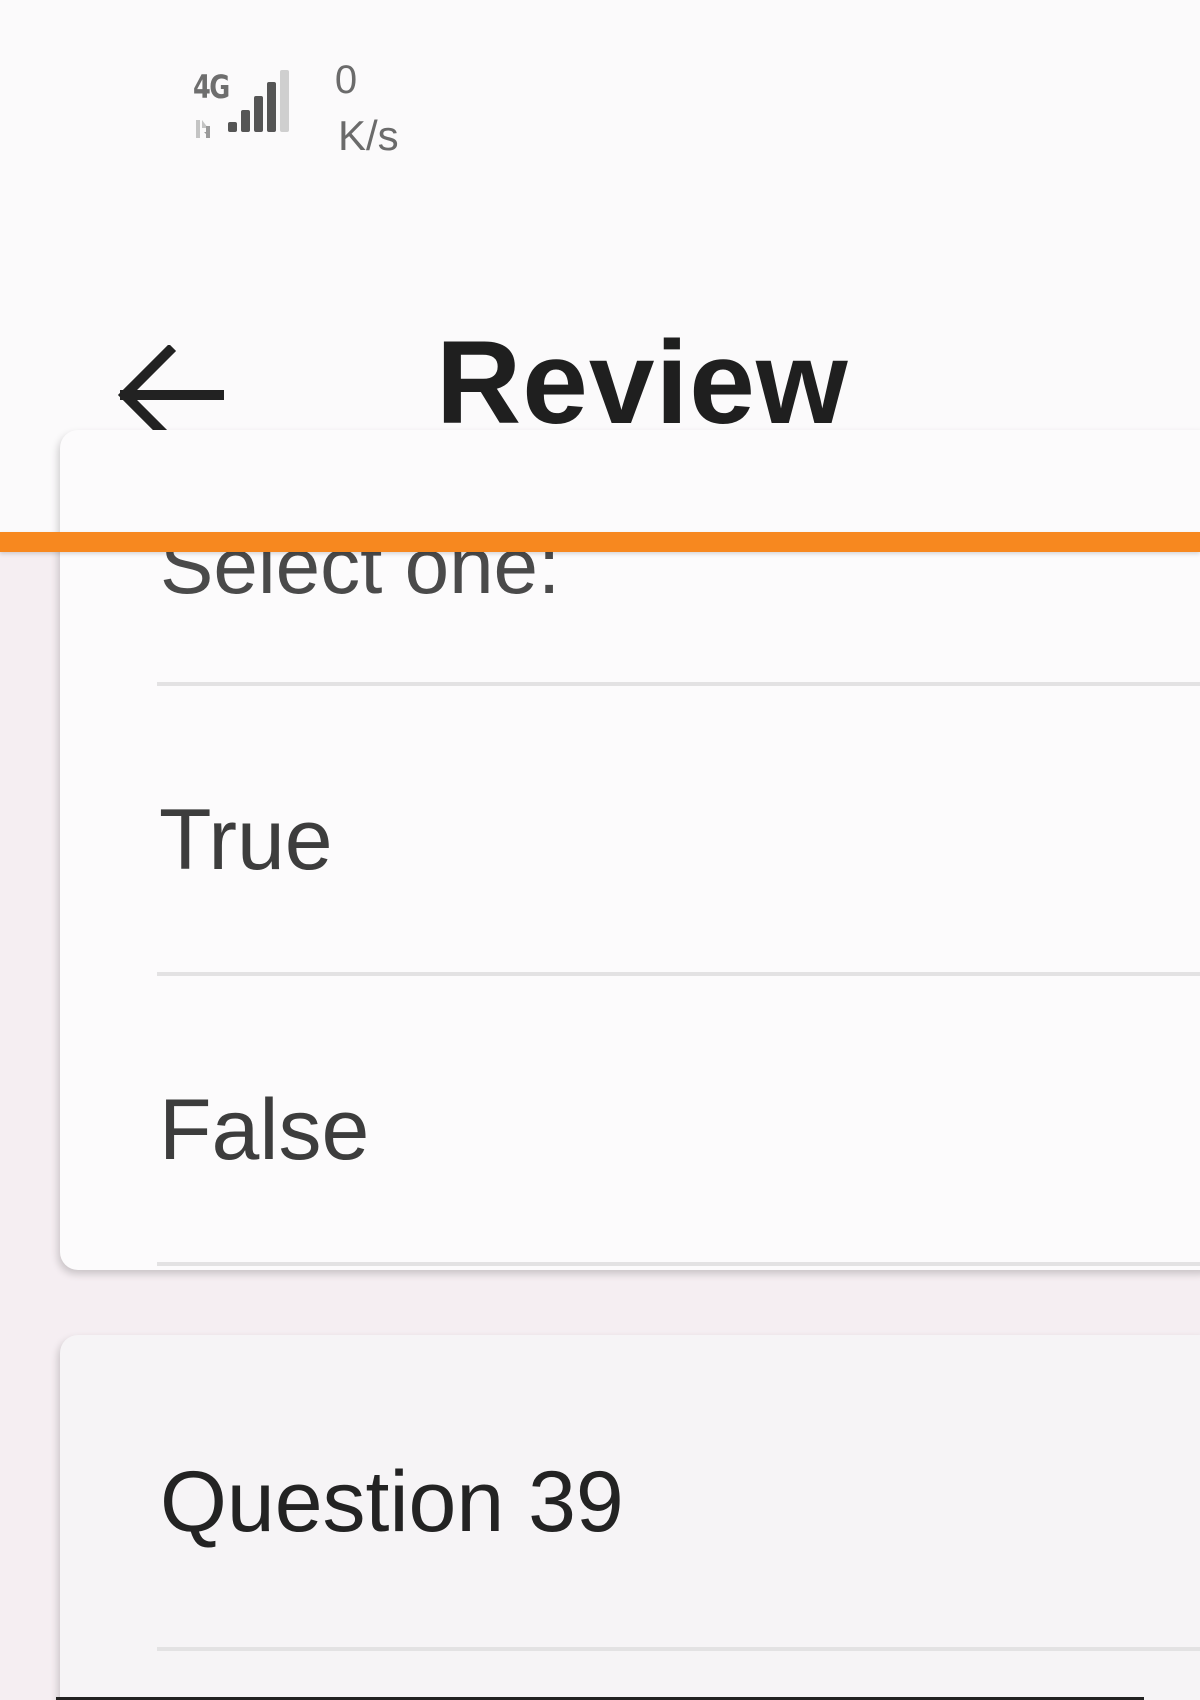  I want to click on signal-strength-icon, so click(258, 101).